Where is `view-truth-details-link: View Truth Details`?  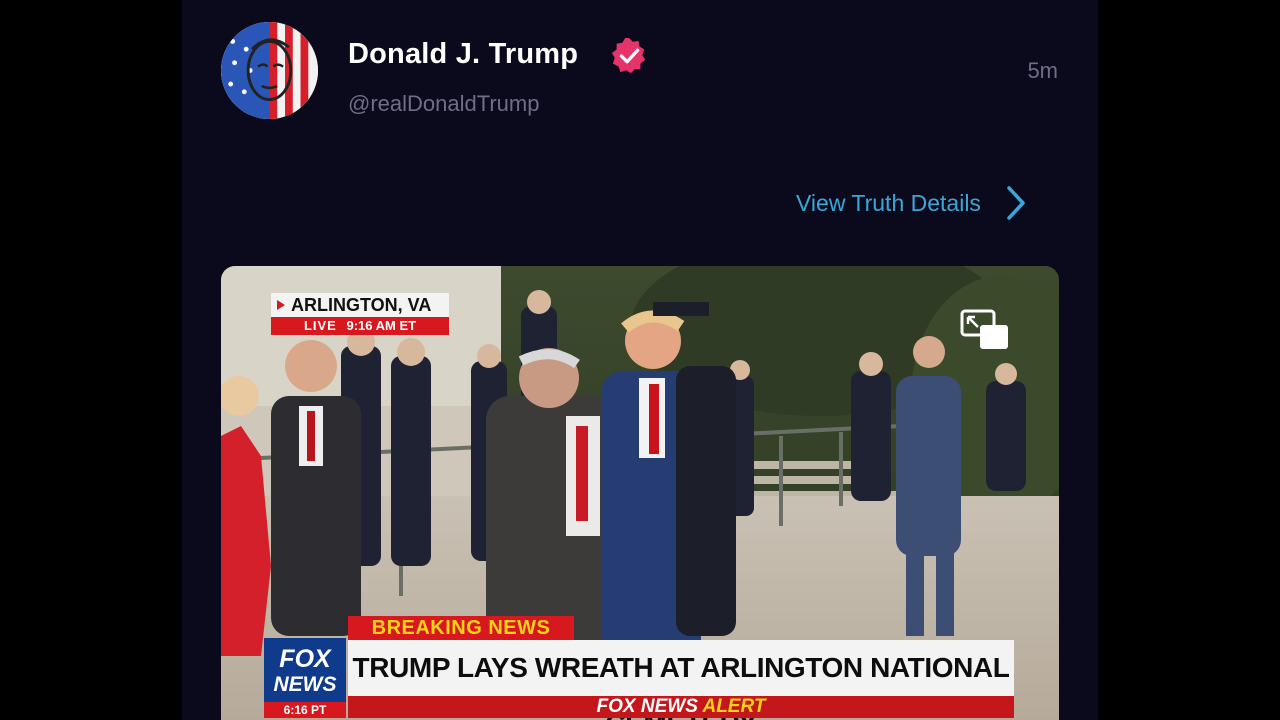 view-truth-details-link: View Truth Details is located at coordinates (912, 203).